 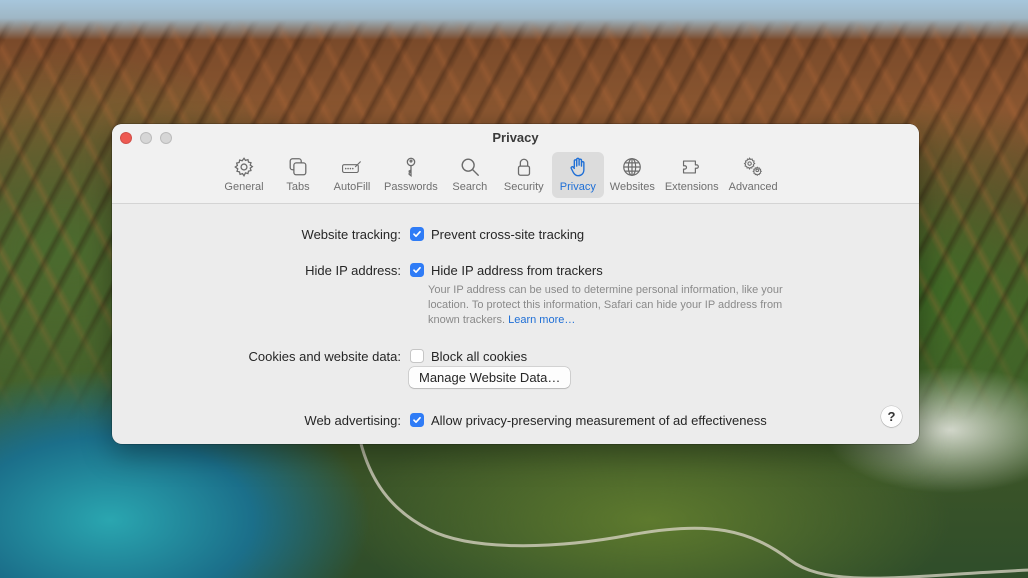 I want to click on ad-measurement-checkbox, so click(x=417, y=420).